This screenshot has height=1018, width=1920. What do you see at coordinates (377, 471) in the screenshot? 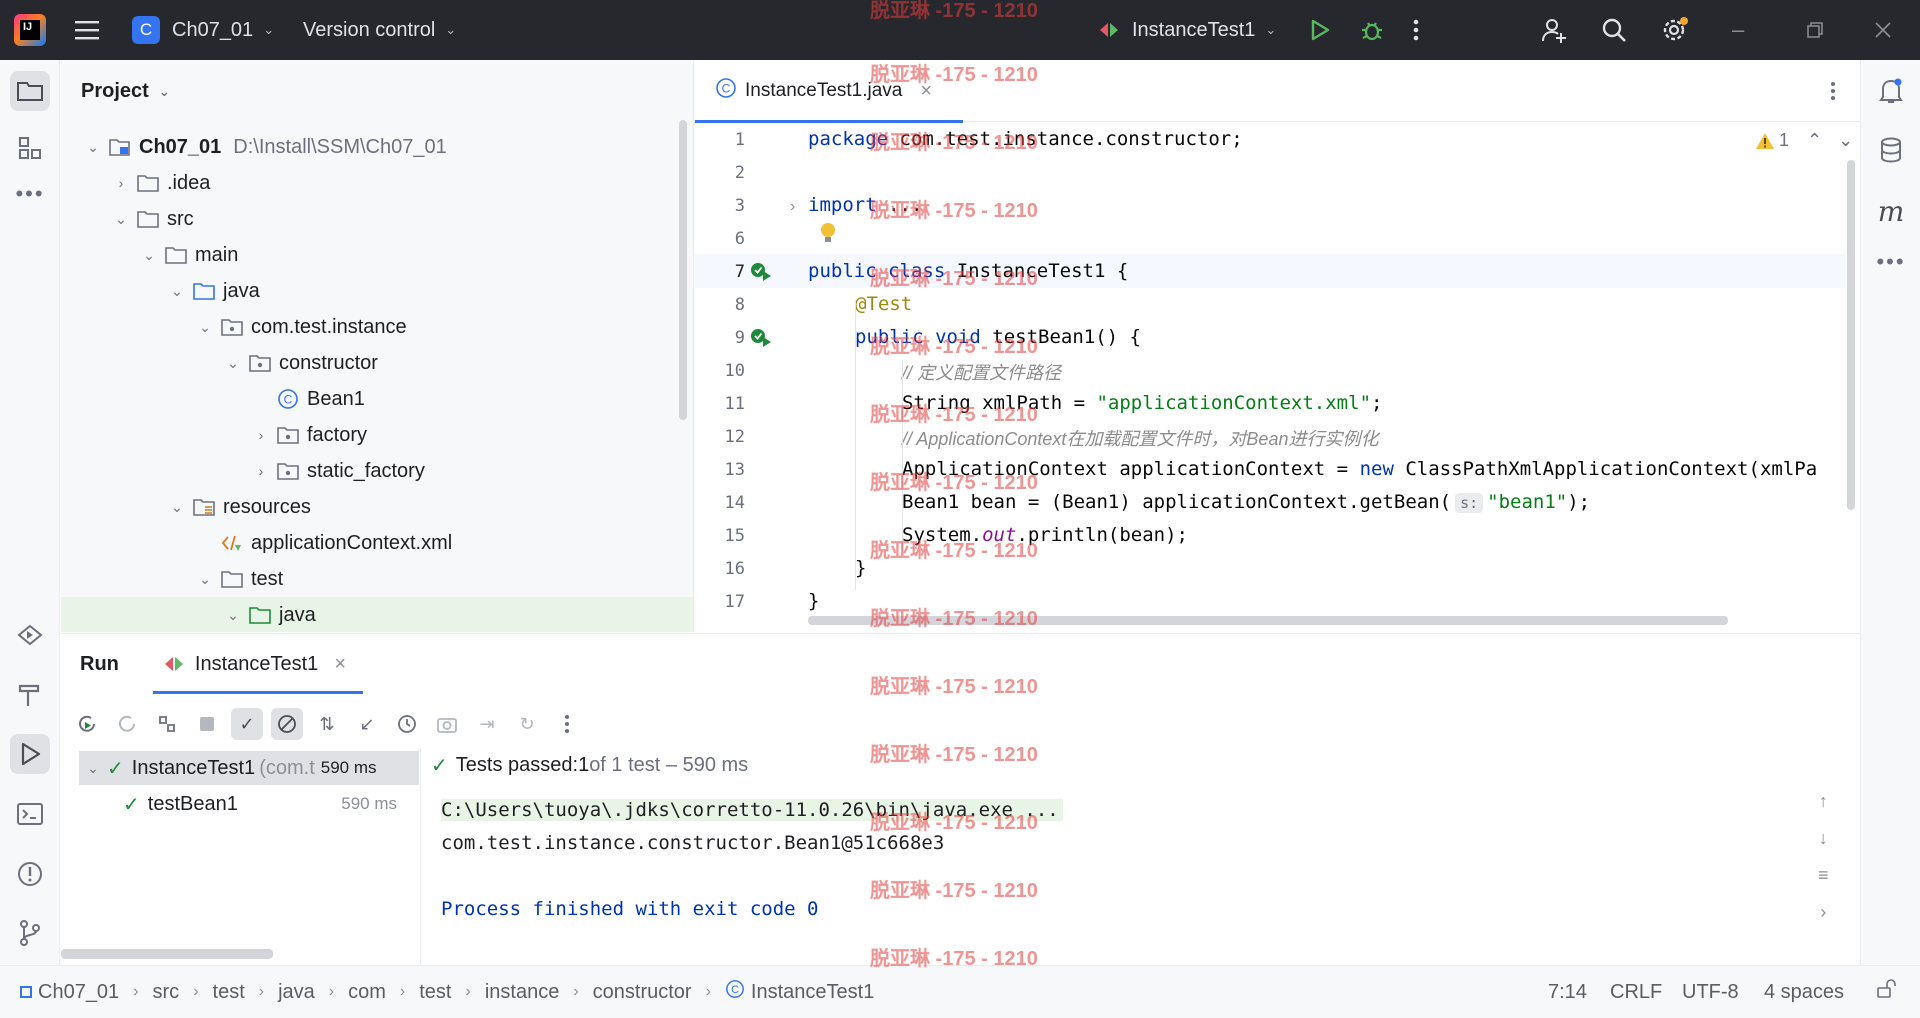
I see `tree-item-package: › static_factory` at bounding box center [377, 471].